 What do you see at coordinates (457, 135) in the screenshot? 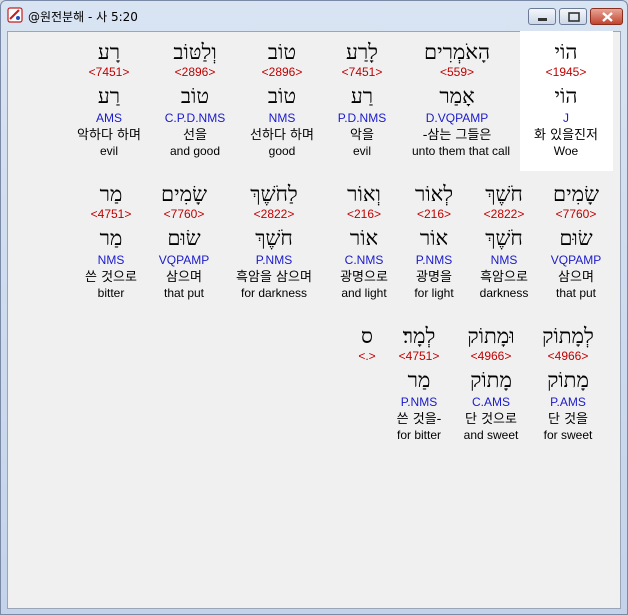
I see `korean-gloss: -삼는 그들은` at bounding box center [457, 135].